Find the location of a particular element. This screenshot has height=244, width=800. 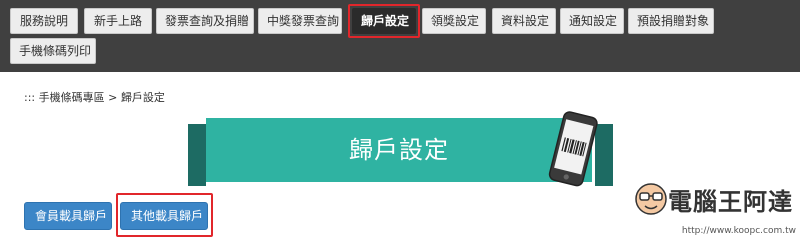

mascot-icon is located at coordinates (651, 199).